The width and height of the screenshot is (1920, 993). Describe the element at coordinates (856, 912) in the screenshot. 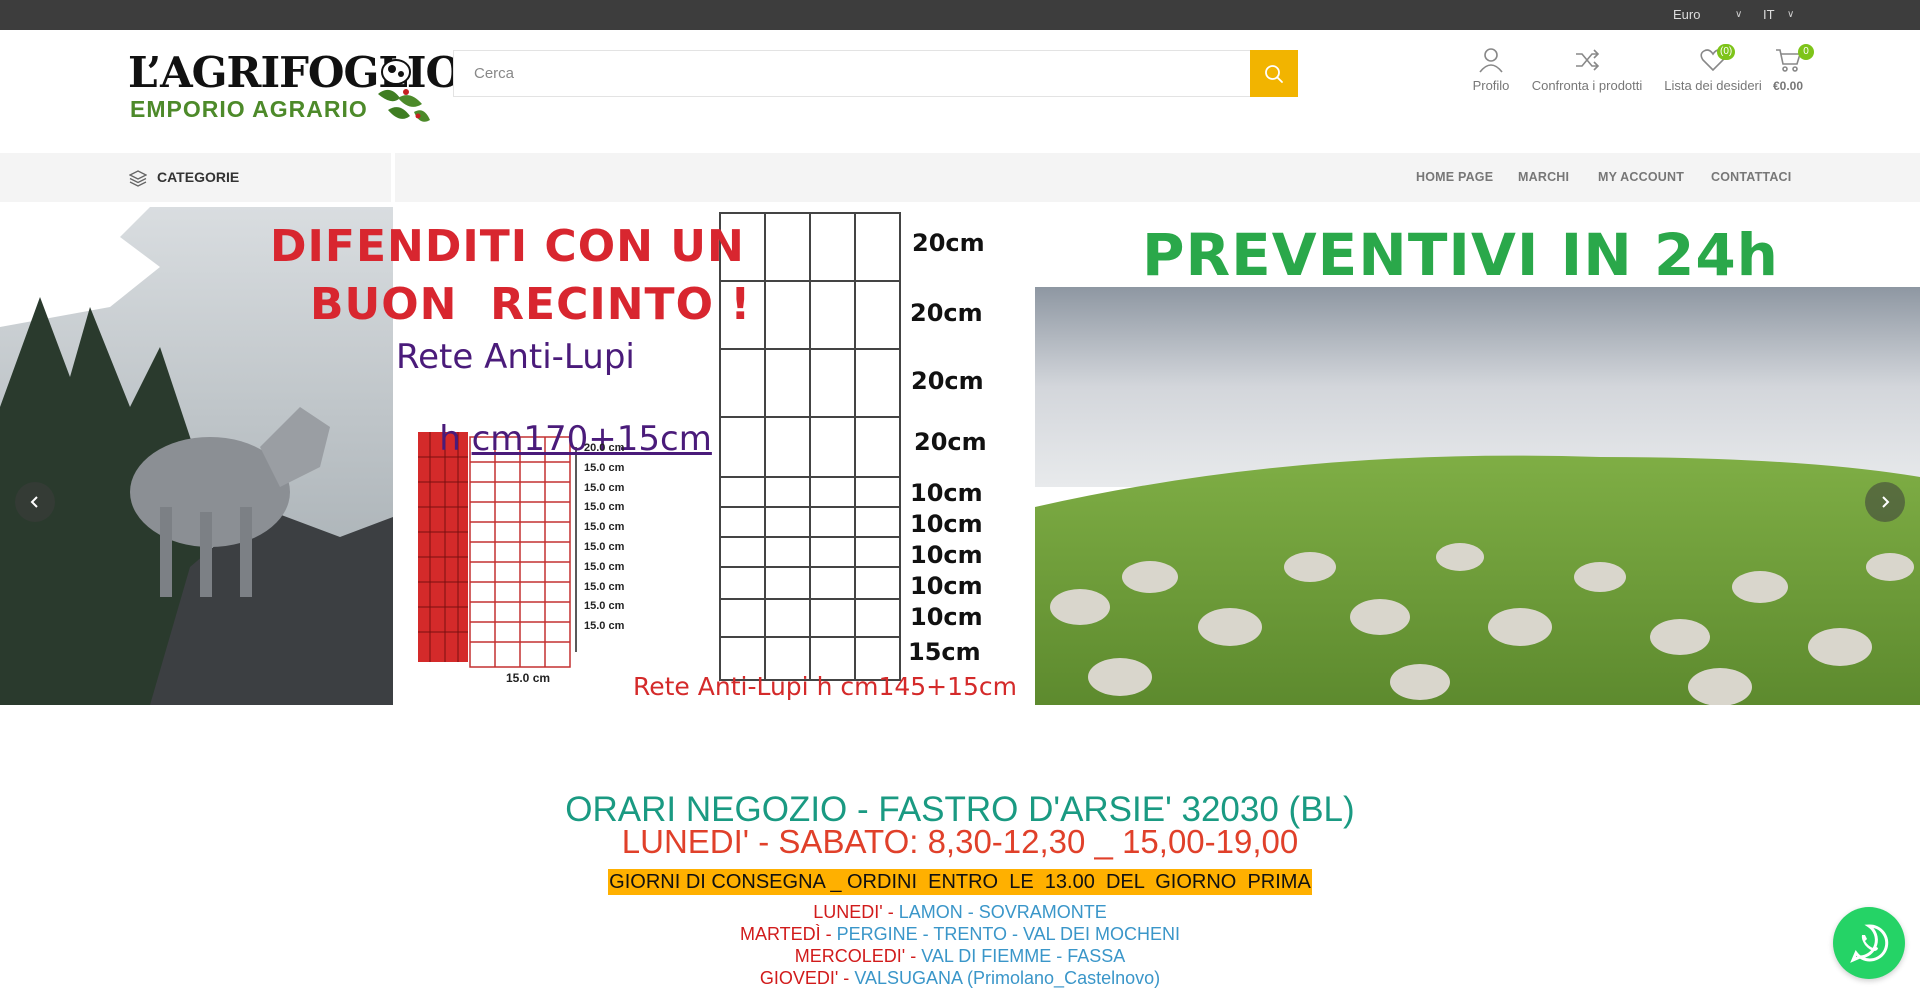

I see `delivery-day: LUNEDI' -` at that location.